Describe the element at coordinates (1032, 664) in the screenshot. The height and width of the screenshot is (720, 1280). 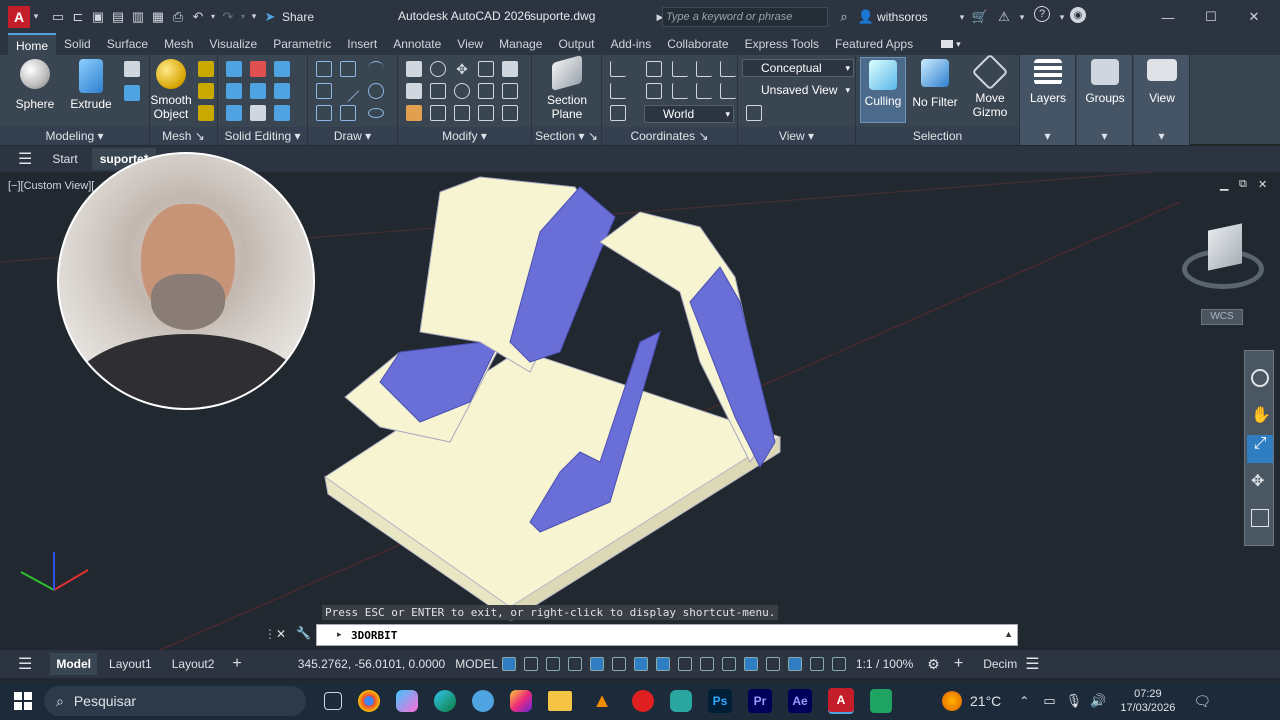
I see `customize-status-icon: ☰` at that location.